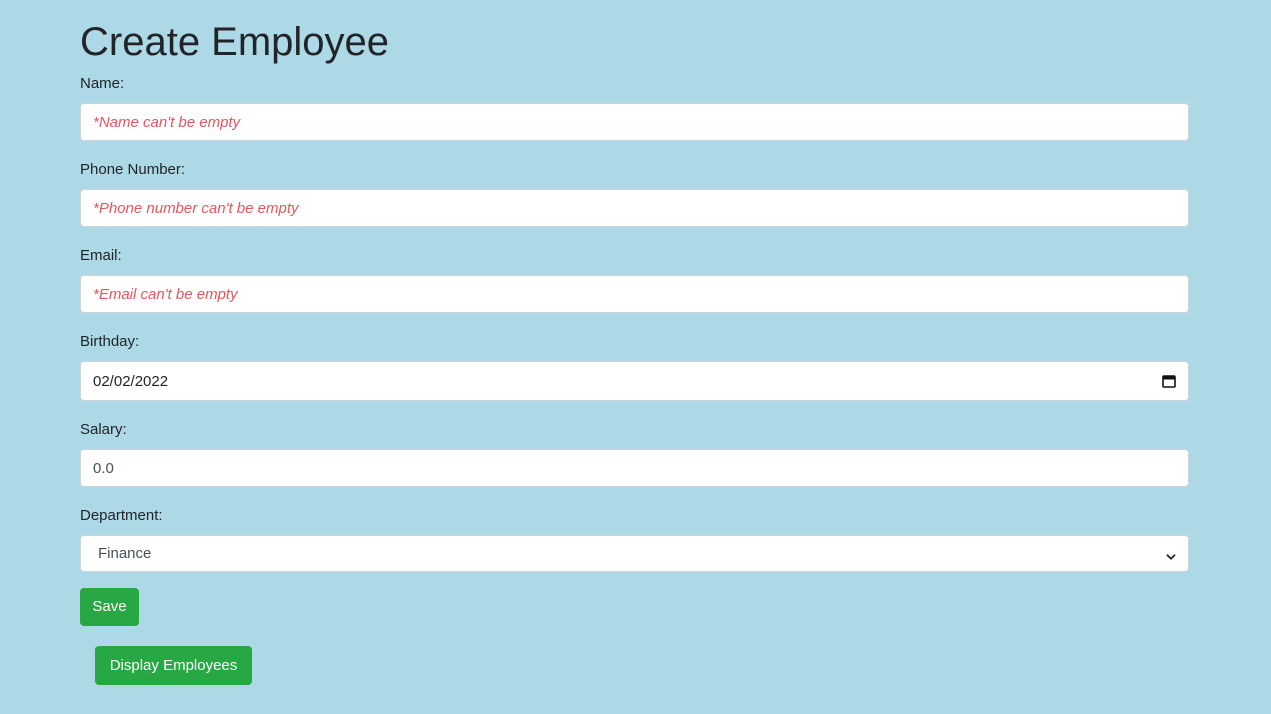 The image size is (1271, 714). Describe the element at coordinates (634, 294) in the screenshot. I see `email-input: *Email can't be empty` at that location.